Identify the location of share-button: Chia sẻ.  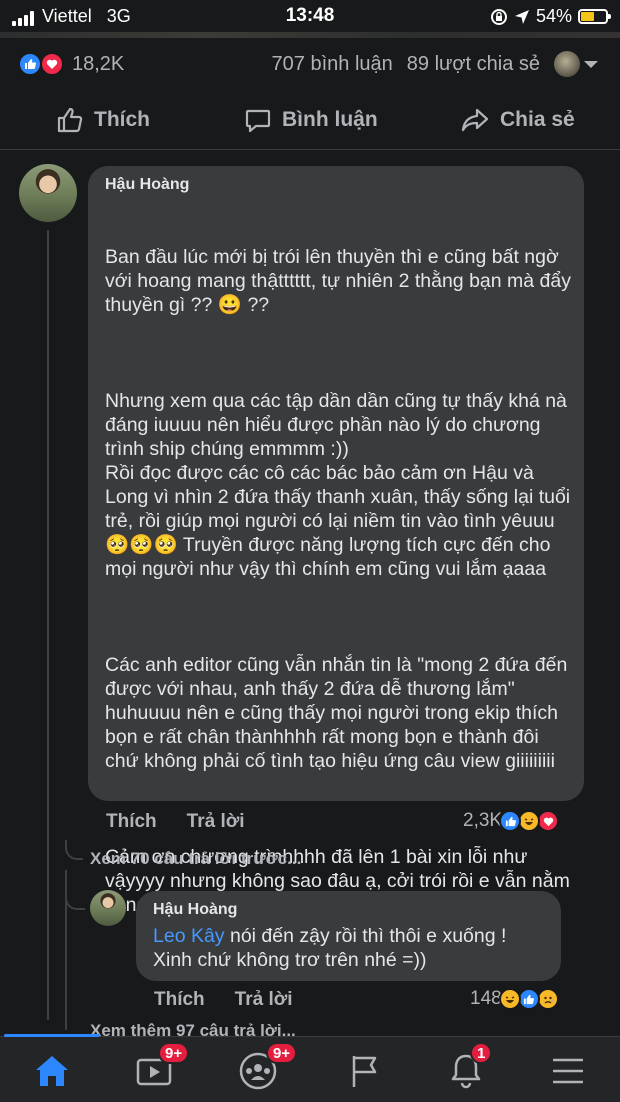
(517, 120).